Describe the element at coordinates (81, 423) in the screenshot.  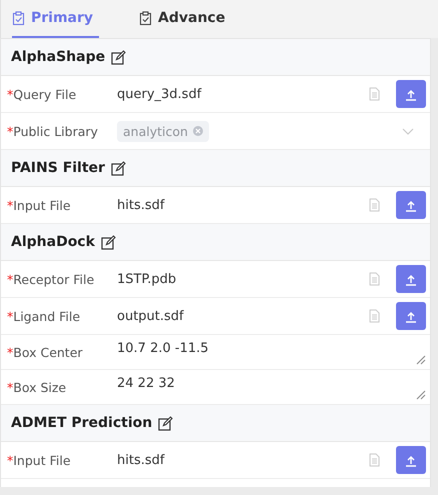
I see `section-title: ADMET Prediction` at that location.